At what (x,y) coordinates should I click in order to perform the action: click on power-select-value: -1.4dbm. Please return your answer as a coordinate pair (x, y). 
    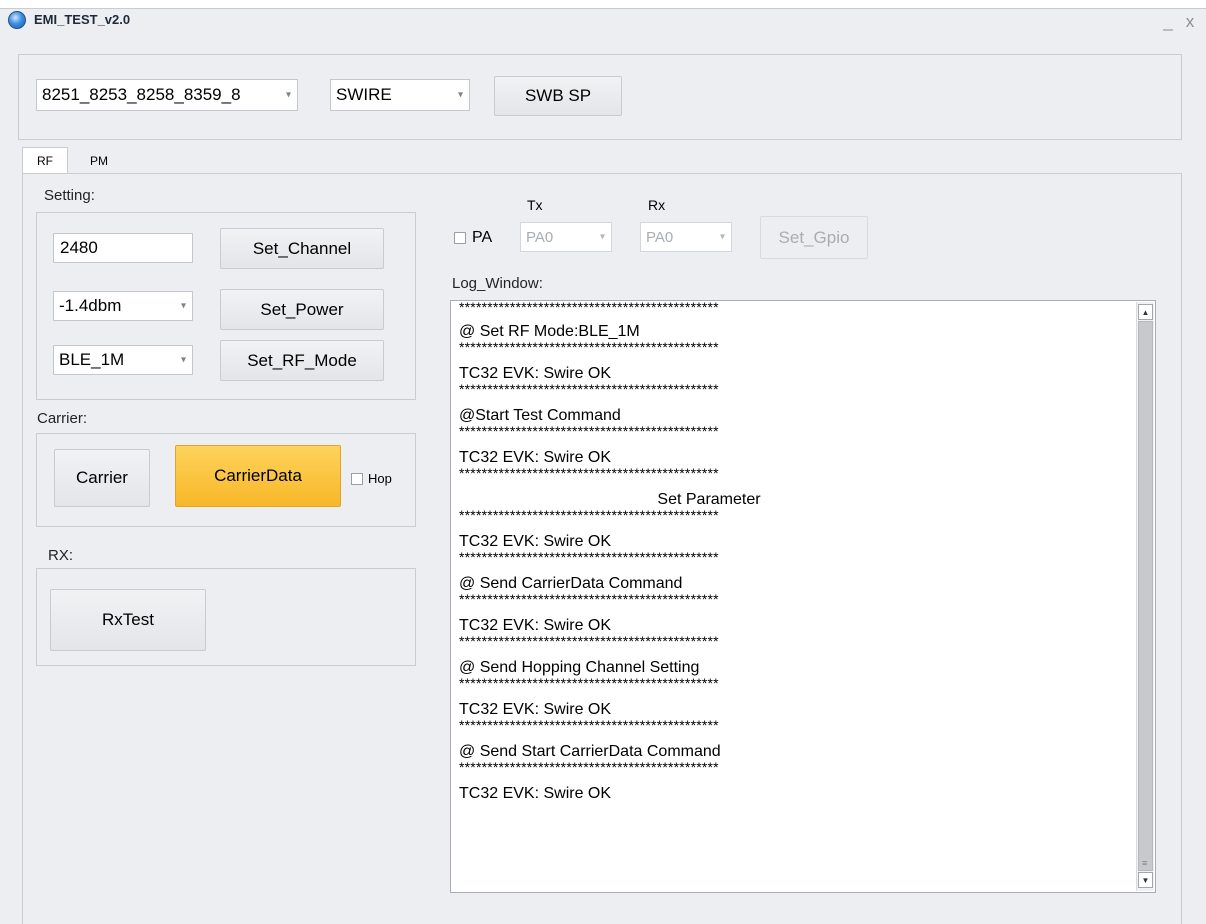
    Looking at the image, I should click on (90, 305).